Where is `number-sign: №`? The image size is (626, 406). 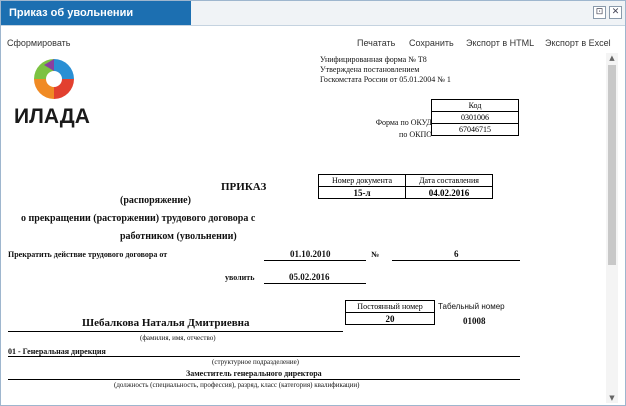 number-sign: № is located at coordinates (375, 254).